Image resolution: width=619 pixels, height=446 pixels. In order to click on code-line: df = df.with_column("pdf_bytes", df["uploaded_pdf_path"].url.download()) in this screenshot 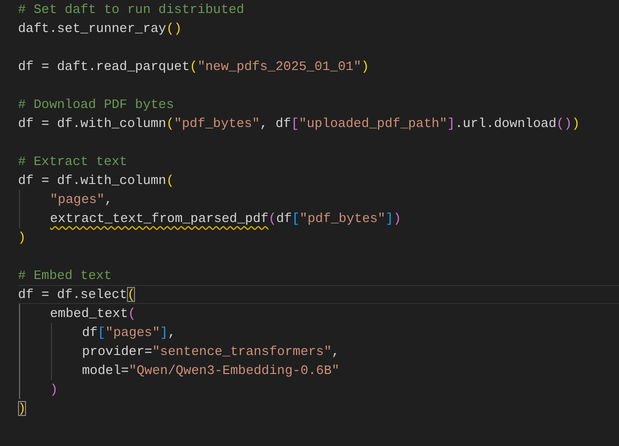, I will do `click(299, 124)`.